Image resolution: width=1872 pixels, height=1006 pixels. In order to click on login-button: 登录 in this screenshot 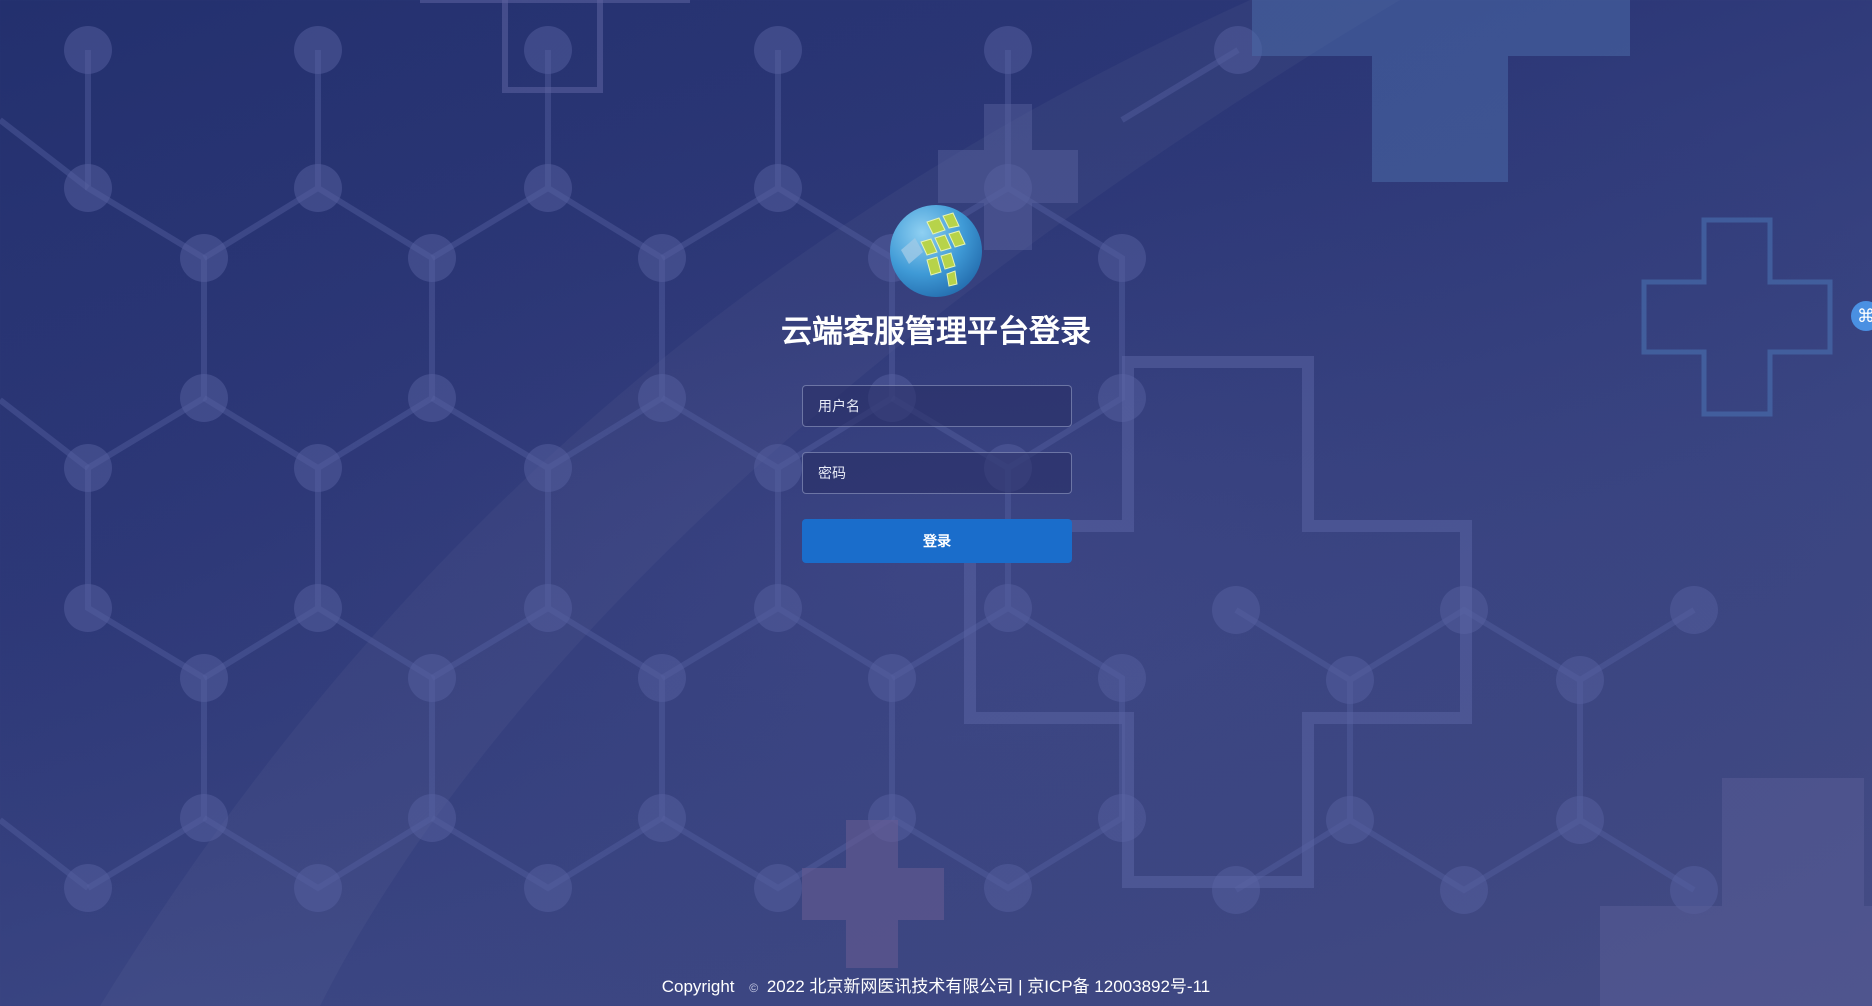, I will do `click(937, 541)`.